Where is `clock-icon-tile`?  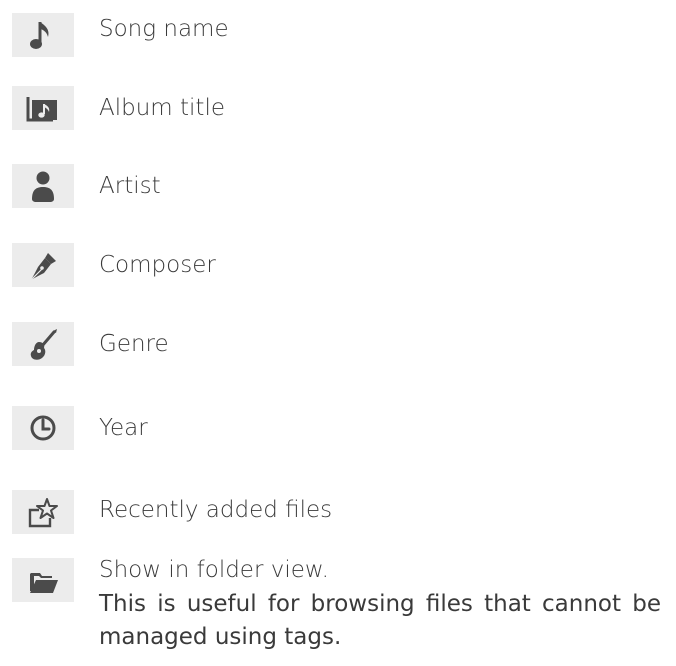
clock-icon-tile is located at coordinates (43, 428).